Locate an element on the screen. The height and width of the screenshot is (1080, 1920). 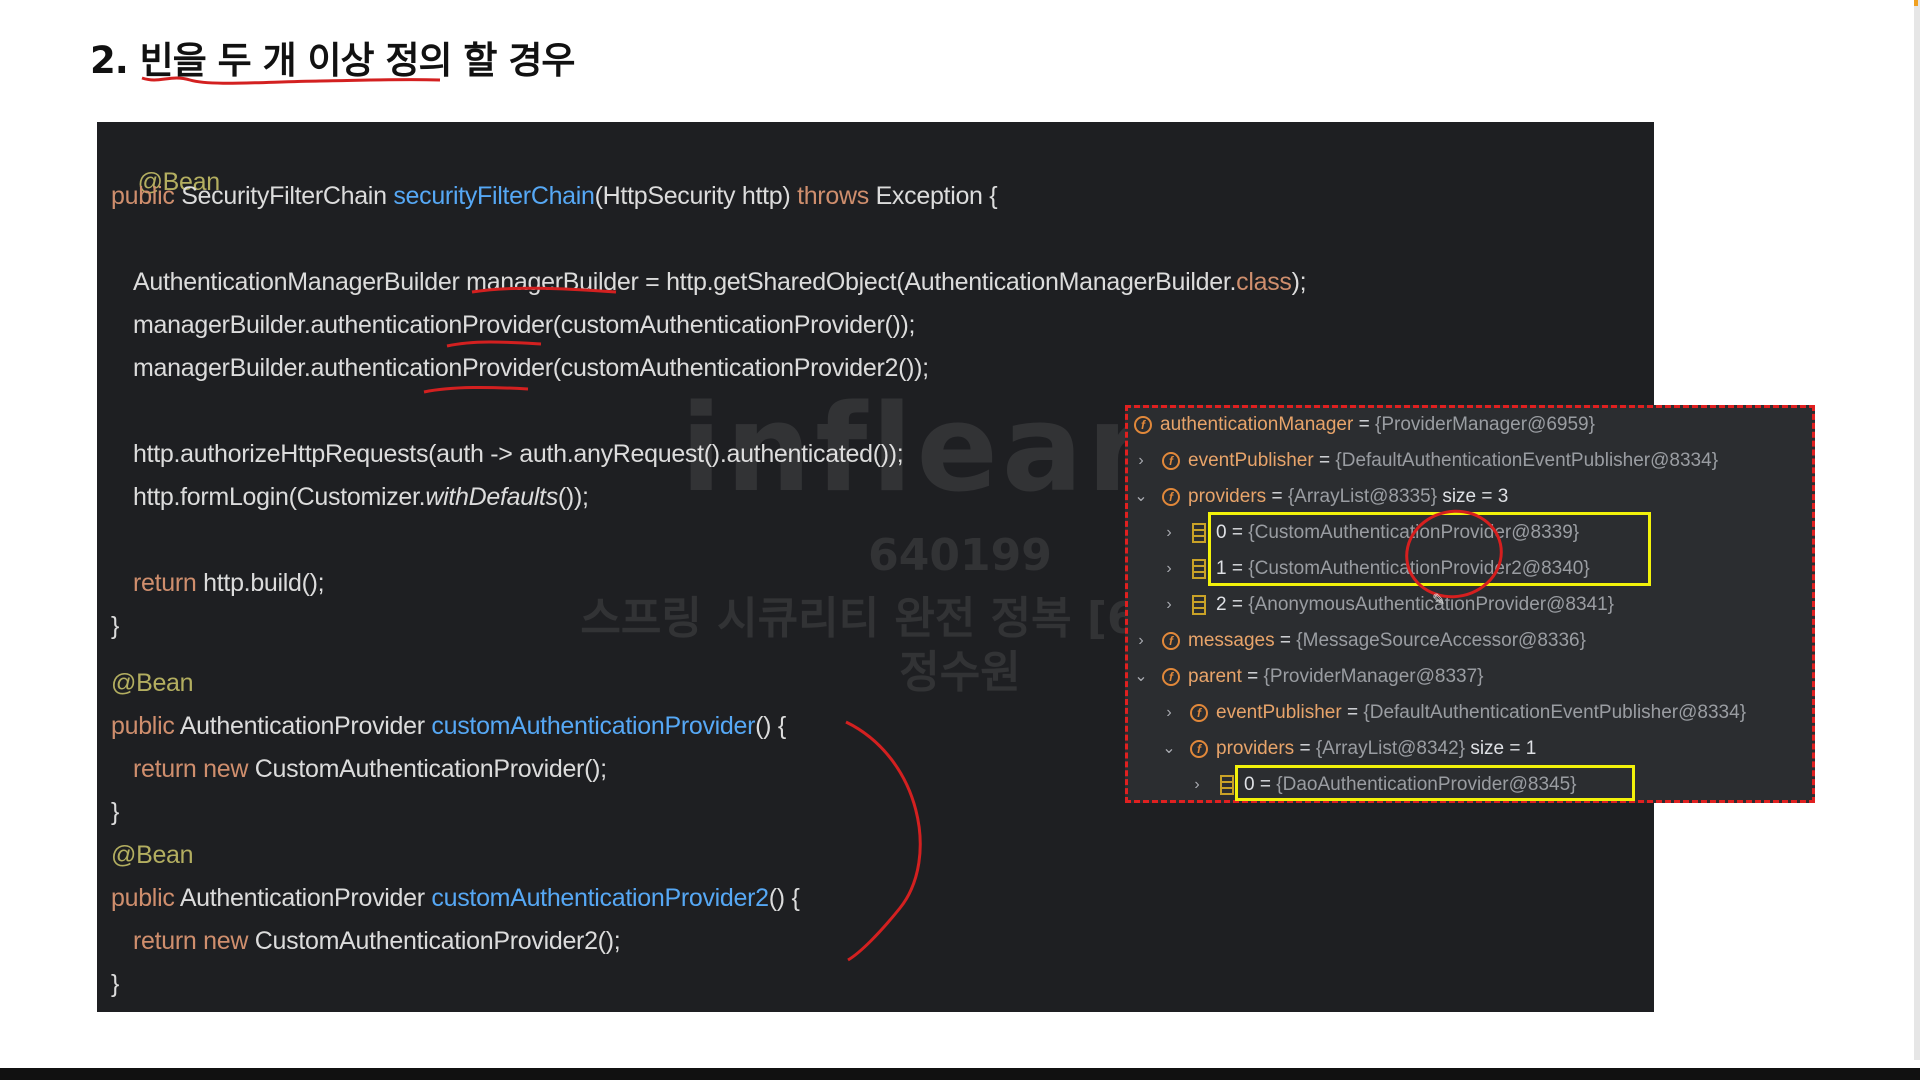
size-label: size = 3 is located at coordinates (1475, 496).